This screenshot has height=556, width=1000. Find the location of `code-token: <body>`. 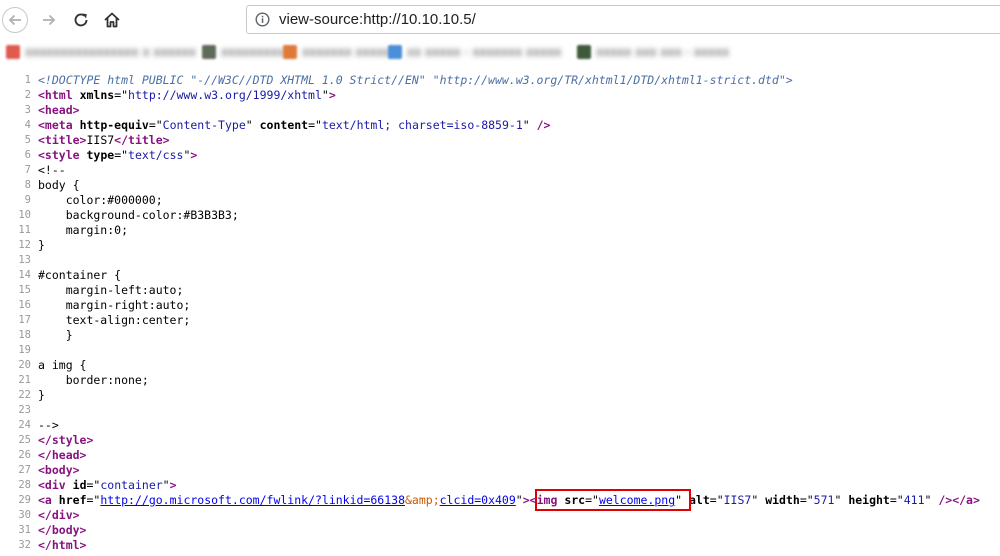

code-token: <body> is located at coordinates (59, 470).